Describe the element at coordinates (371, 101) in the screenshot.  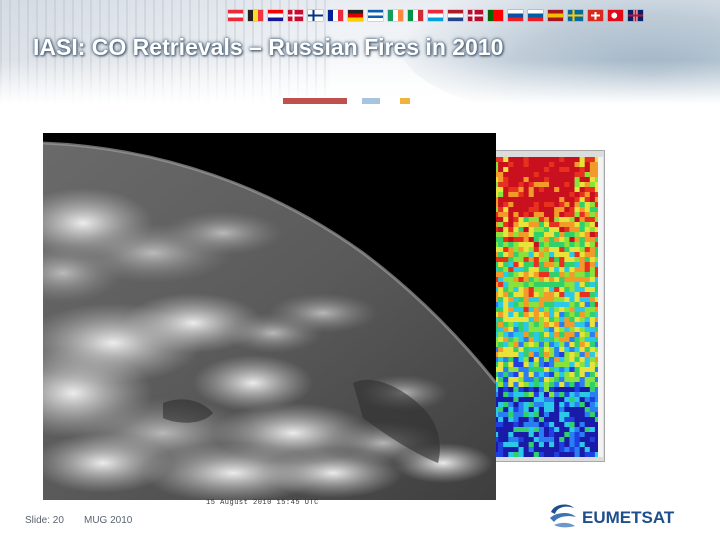
I see `accent-bar-blue` at that location.